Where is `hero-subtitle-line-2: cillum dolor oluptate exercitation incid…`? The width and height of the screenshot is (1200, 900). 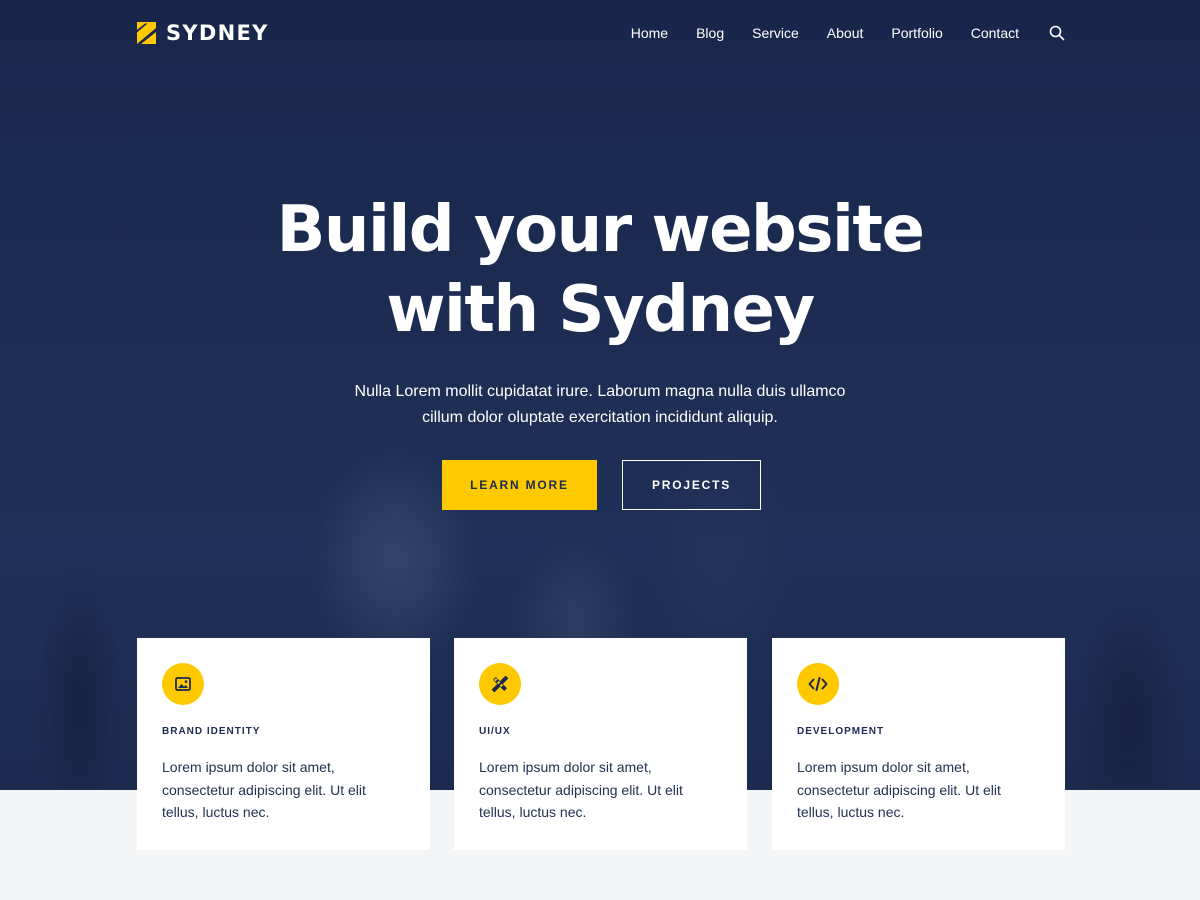 hero-subtitle-line-2: cillum dolor oluptate exercitation incid… is located at coordinates (600, 417).